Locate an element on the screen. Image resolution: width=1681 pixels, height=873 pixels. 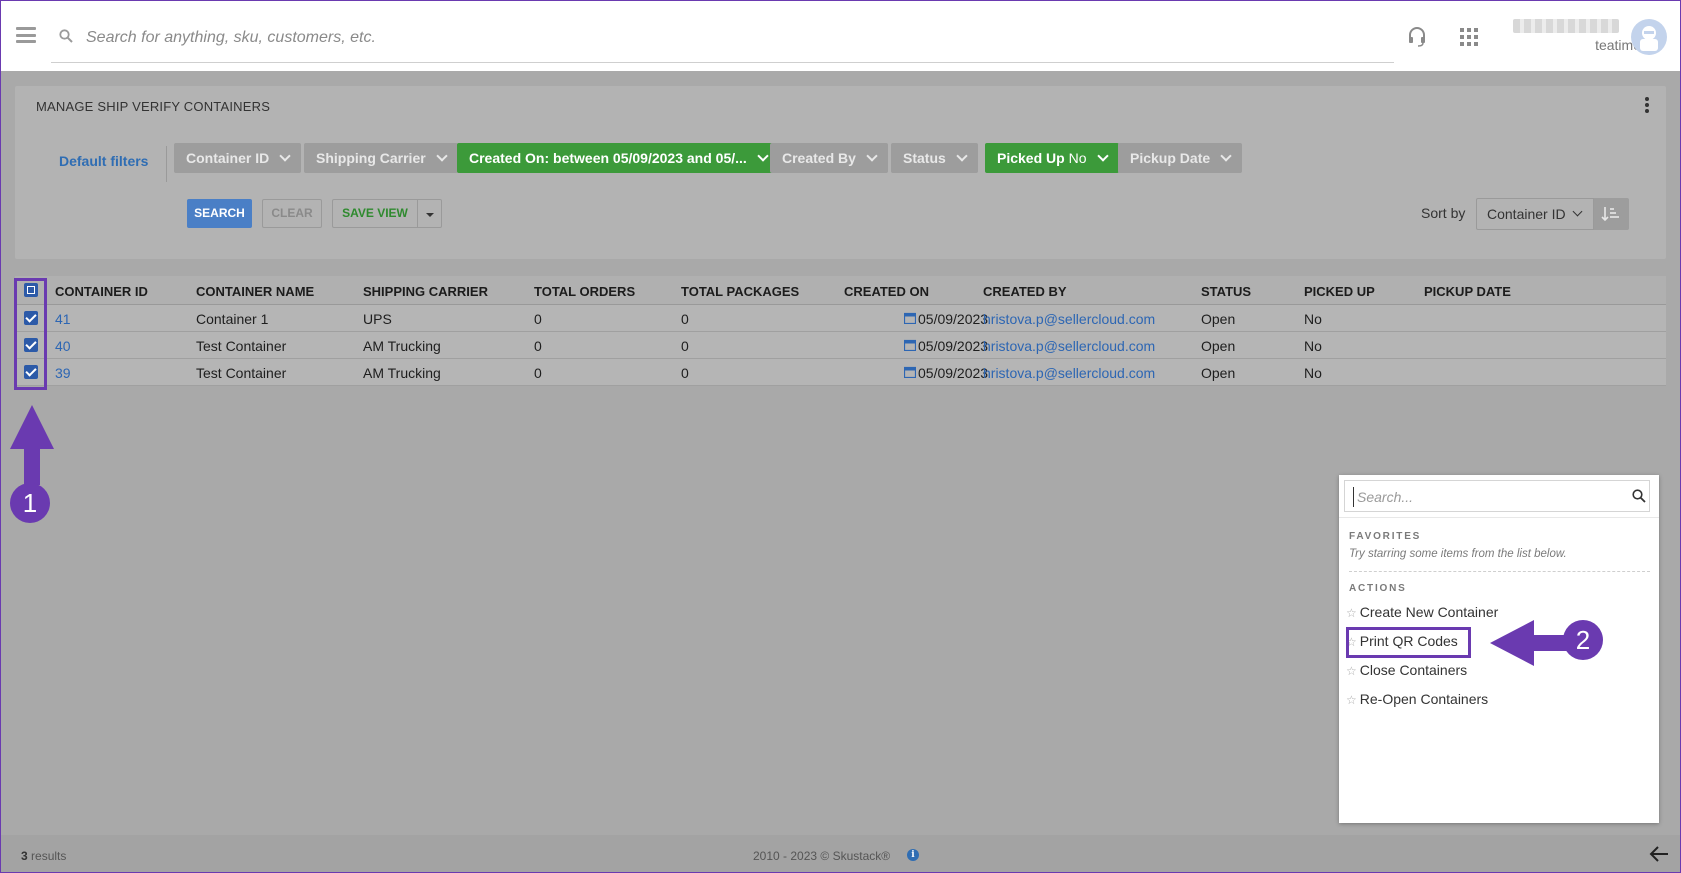
menu-icon is located at coordinates (26, 35).